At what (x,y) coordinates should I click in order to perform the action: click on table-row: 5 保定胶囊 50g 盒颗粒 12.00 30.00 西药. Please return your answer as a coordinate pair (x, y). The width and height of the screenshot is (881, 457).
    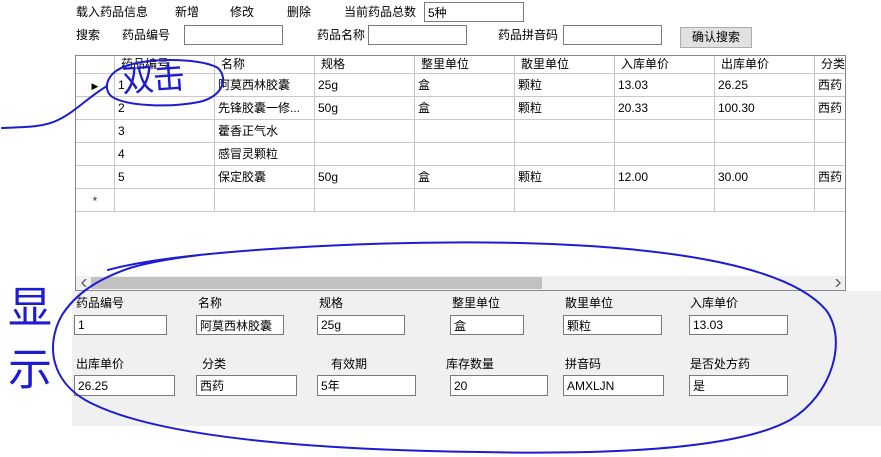
    Looking at the image, I should click on (460, 177).